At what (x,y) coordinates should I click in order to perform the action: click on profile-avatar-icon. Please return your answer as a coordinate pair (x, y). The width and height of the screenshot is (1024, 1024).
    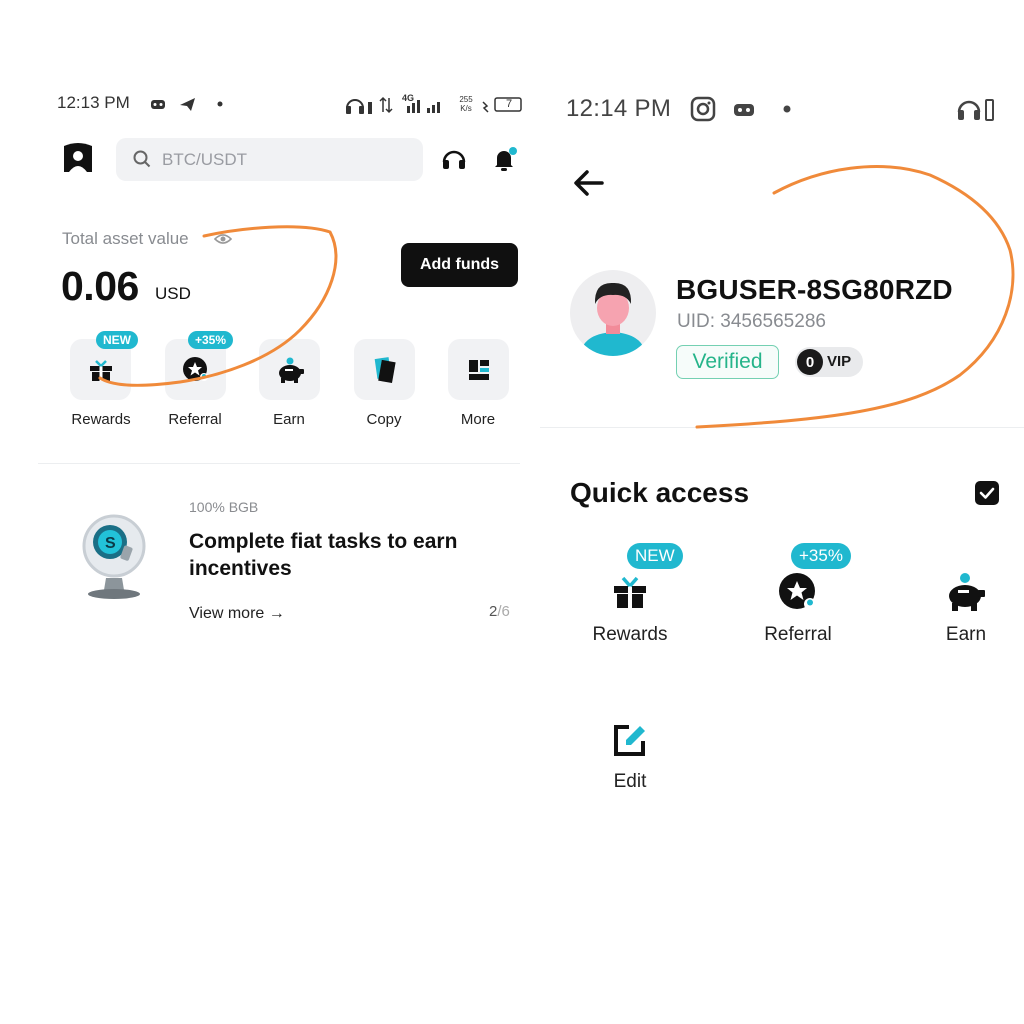
    Looking at the image, I should click on (78, 158).